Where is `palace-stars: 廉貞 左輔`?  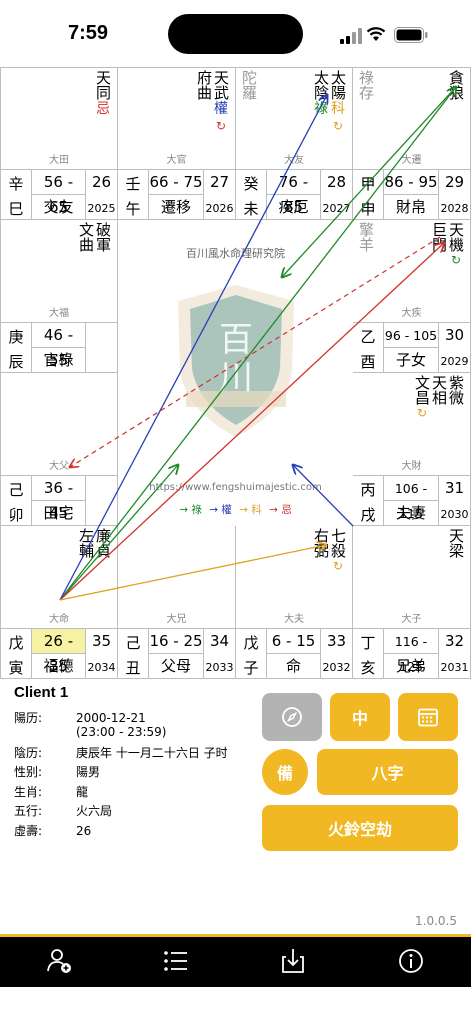
palace-stars: 廉貞 左輔 is located at coordinates (94, 543).